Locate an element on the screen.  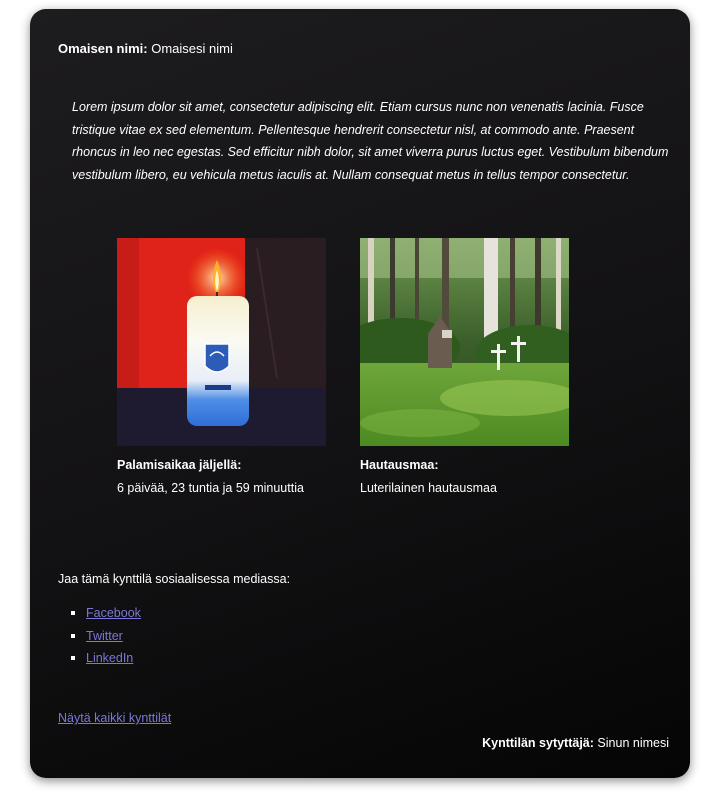
show-all-candles-link: Näytä kaikki kynttilät is located at coordinates (114, 718).